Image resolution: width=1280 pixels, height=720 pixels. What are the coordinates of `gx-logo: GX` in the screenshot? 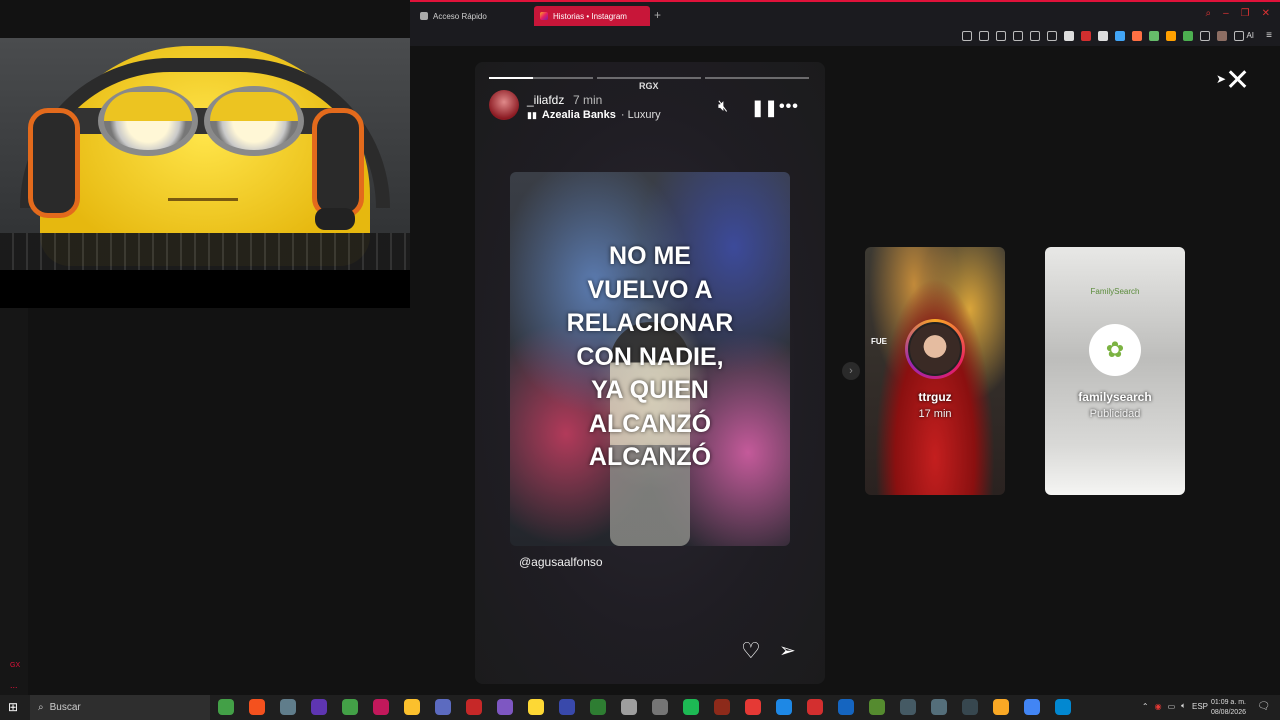 It's located at (15, 665).